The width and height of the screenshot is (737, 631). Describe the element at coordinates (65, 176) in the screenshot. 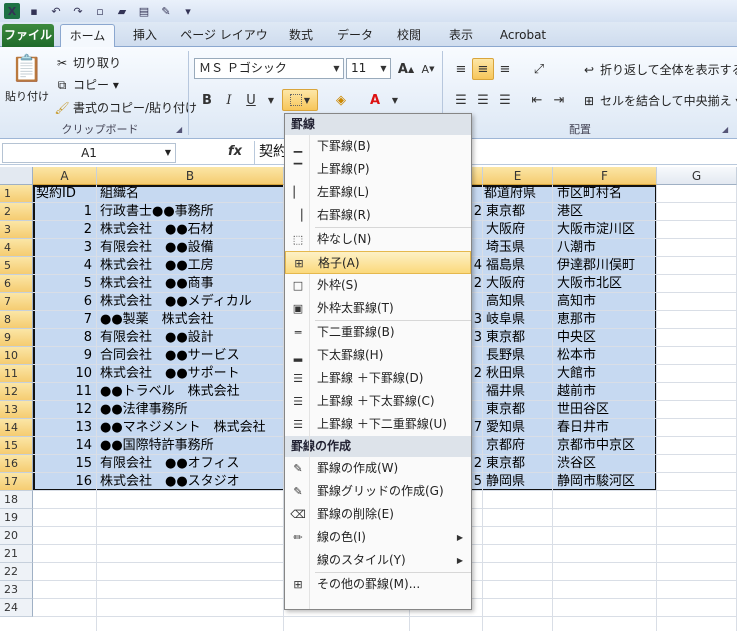

I see `column-header-A: A` at that location.